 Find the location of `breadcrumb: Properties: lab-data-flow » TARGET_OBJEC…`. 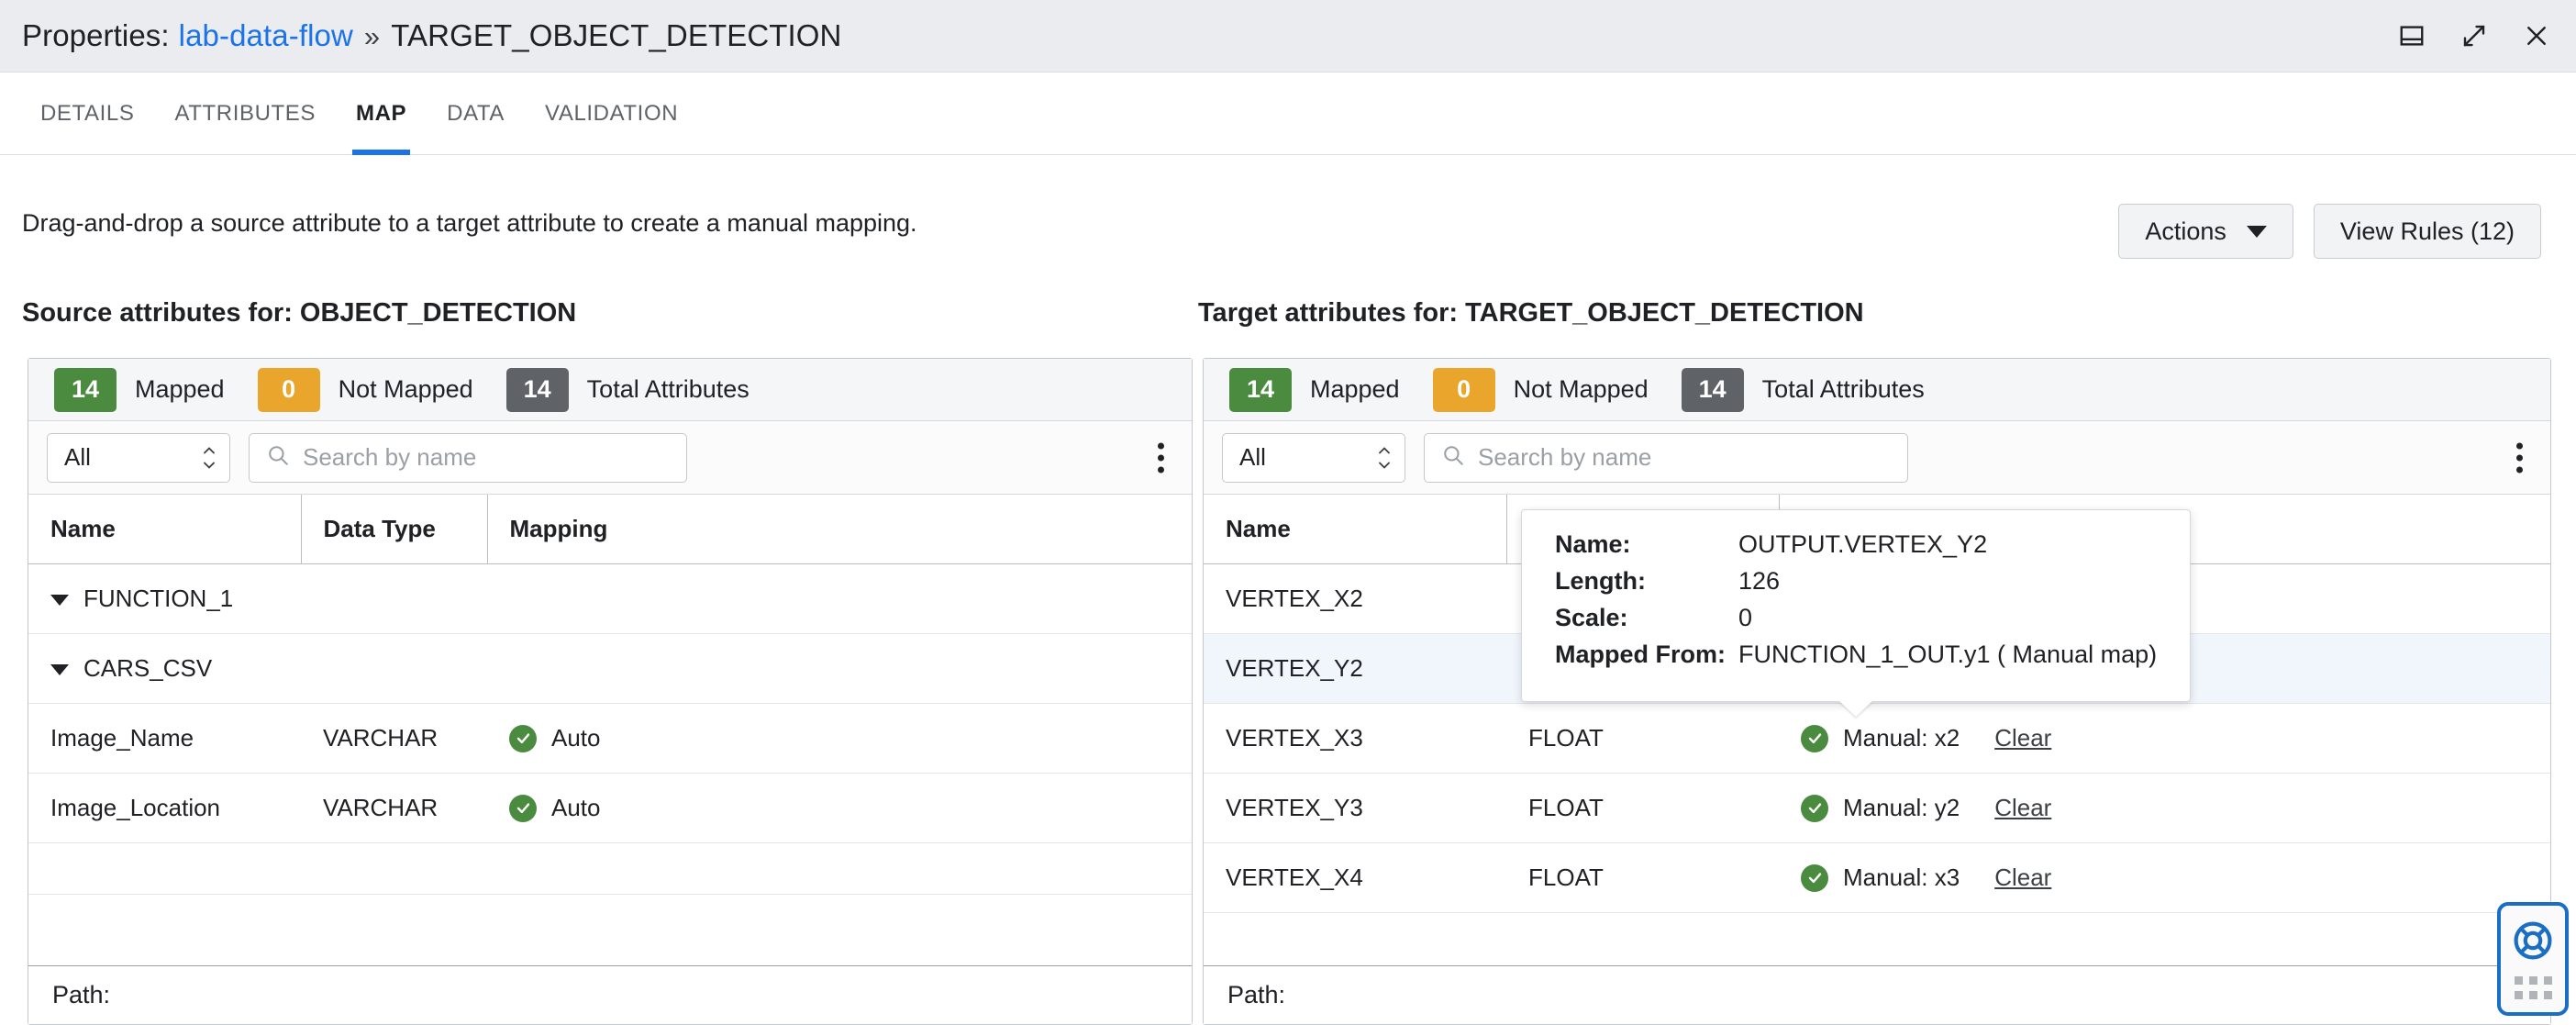

breadcrumb: Properties: lab-data-flow » TARGET_OBJEC… is located at coordinates (432, 35).